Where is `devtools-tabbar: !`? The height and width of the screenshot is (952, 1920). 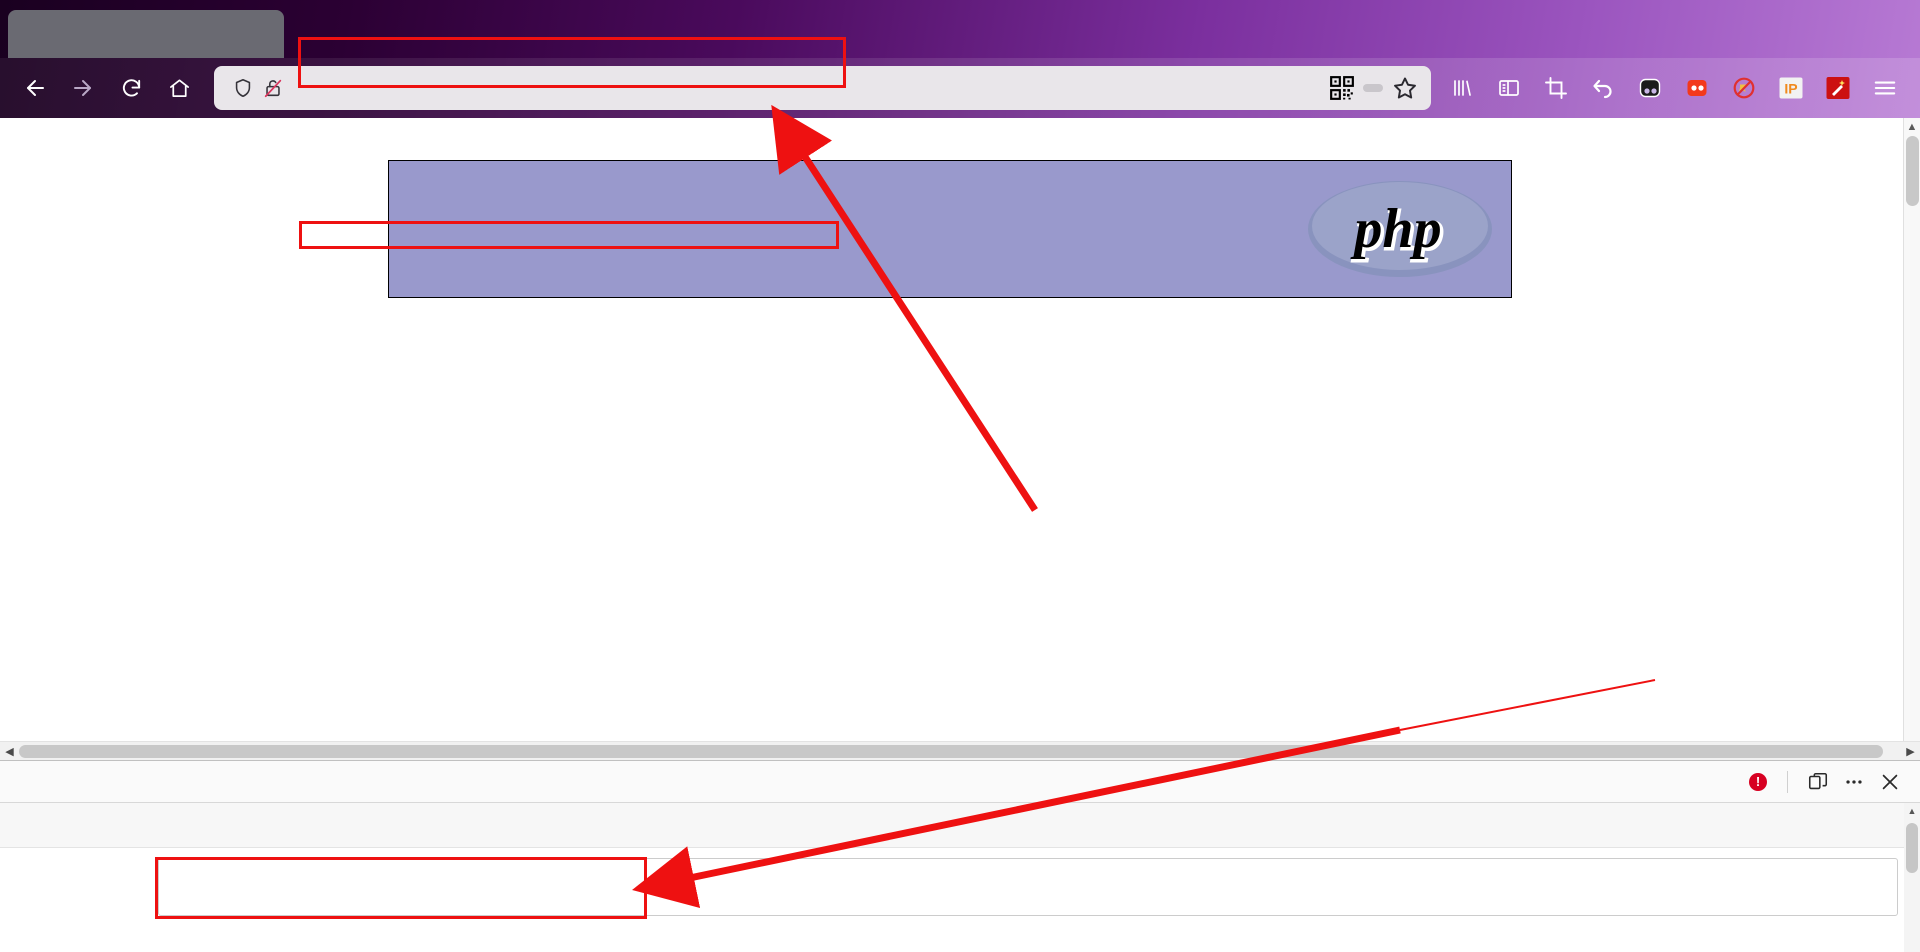 devtools-tabbar: ! is located at coordinates (960, 782).